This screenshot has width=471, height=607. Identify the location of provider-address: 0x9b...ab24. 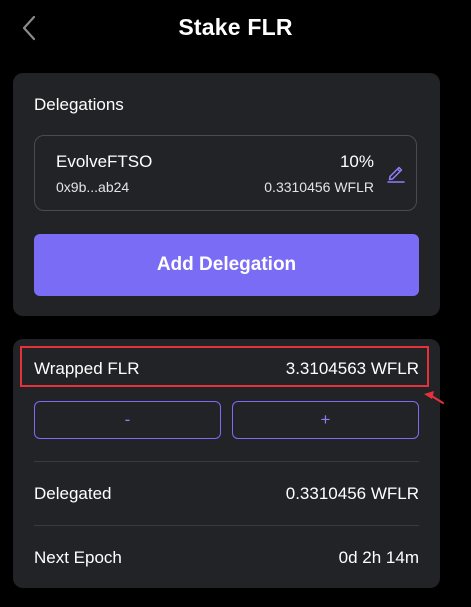
(93, 187).